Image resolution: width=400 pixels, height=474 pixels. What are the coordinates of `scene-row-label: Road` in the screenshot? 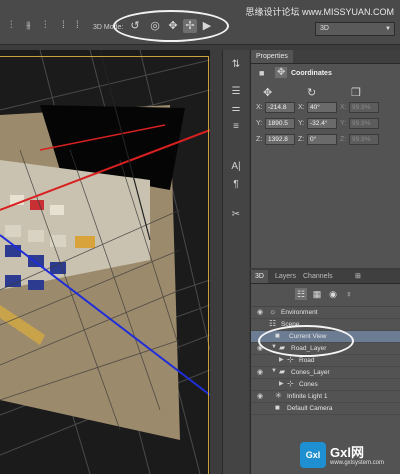 It's located at (307, 360).